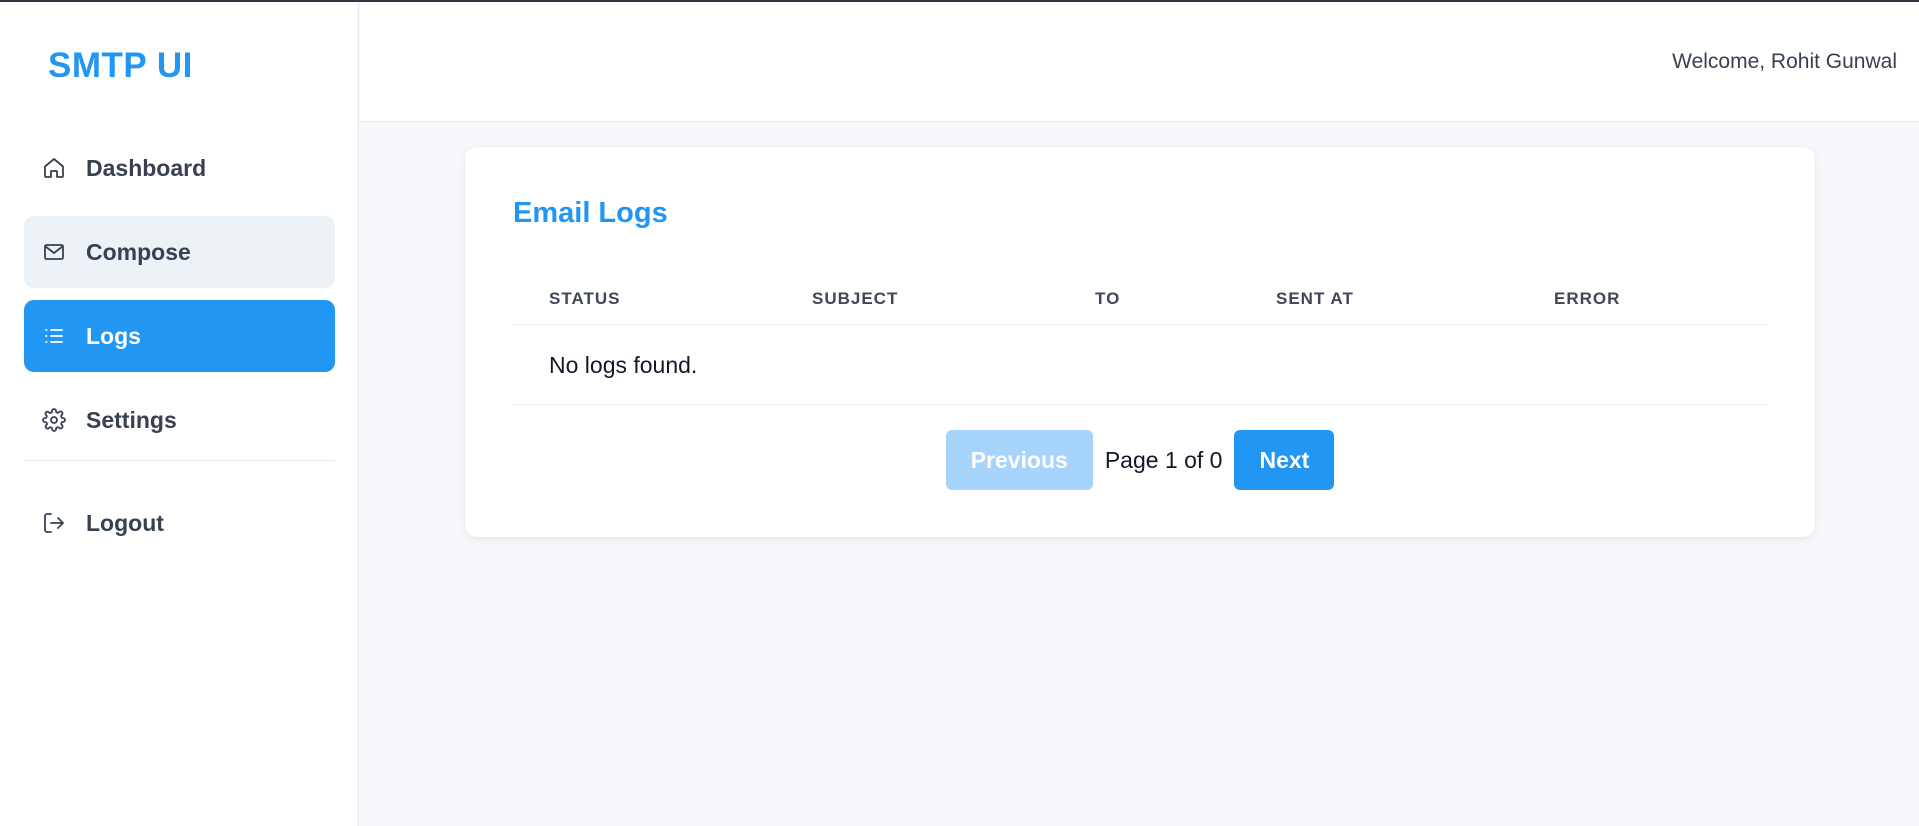 This screenshot has height=826, width=1919. Describe the element at coordinates (179, 336) in the screenshot. I see `sidebar-item-logs: Logs` at that location.